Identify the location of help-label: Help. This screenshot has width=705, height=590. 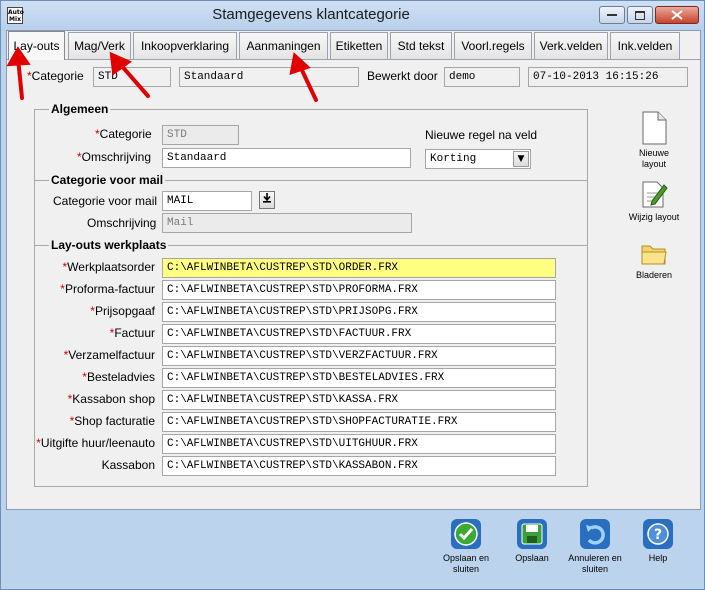
(658, 558).